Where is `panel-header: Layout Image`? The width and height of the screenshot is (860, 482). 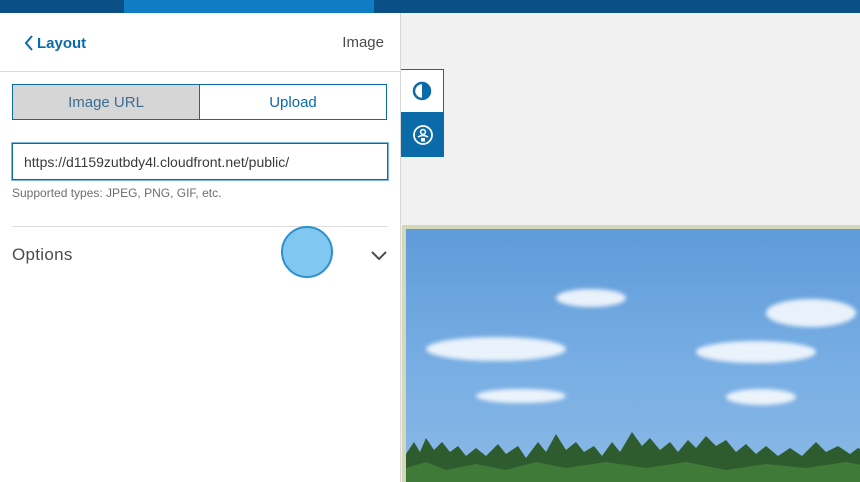 panel-header: Layout Image is located at coordinates (200, 42).